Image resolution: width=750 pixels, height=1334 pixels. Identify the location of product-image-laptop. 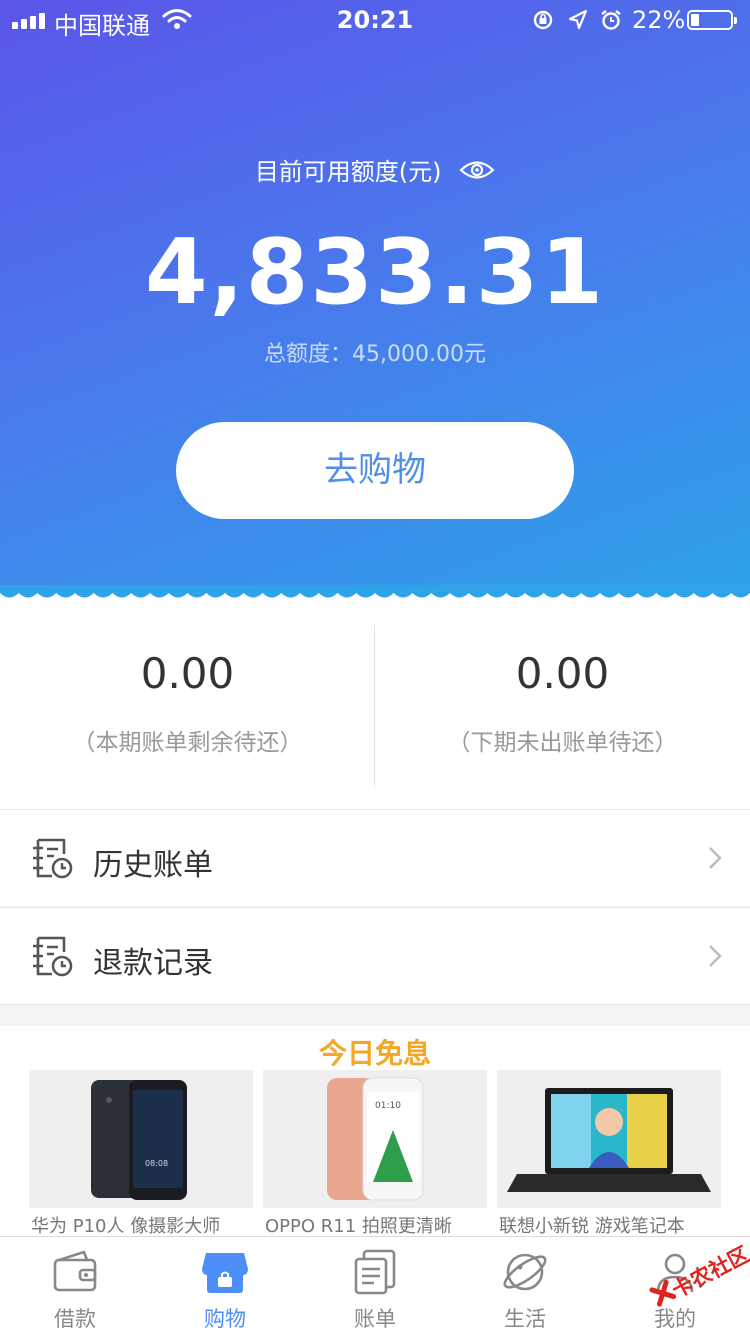
(609, 1139).